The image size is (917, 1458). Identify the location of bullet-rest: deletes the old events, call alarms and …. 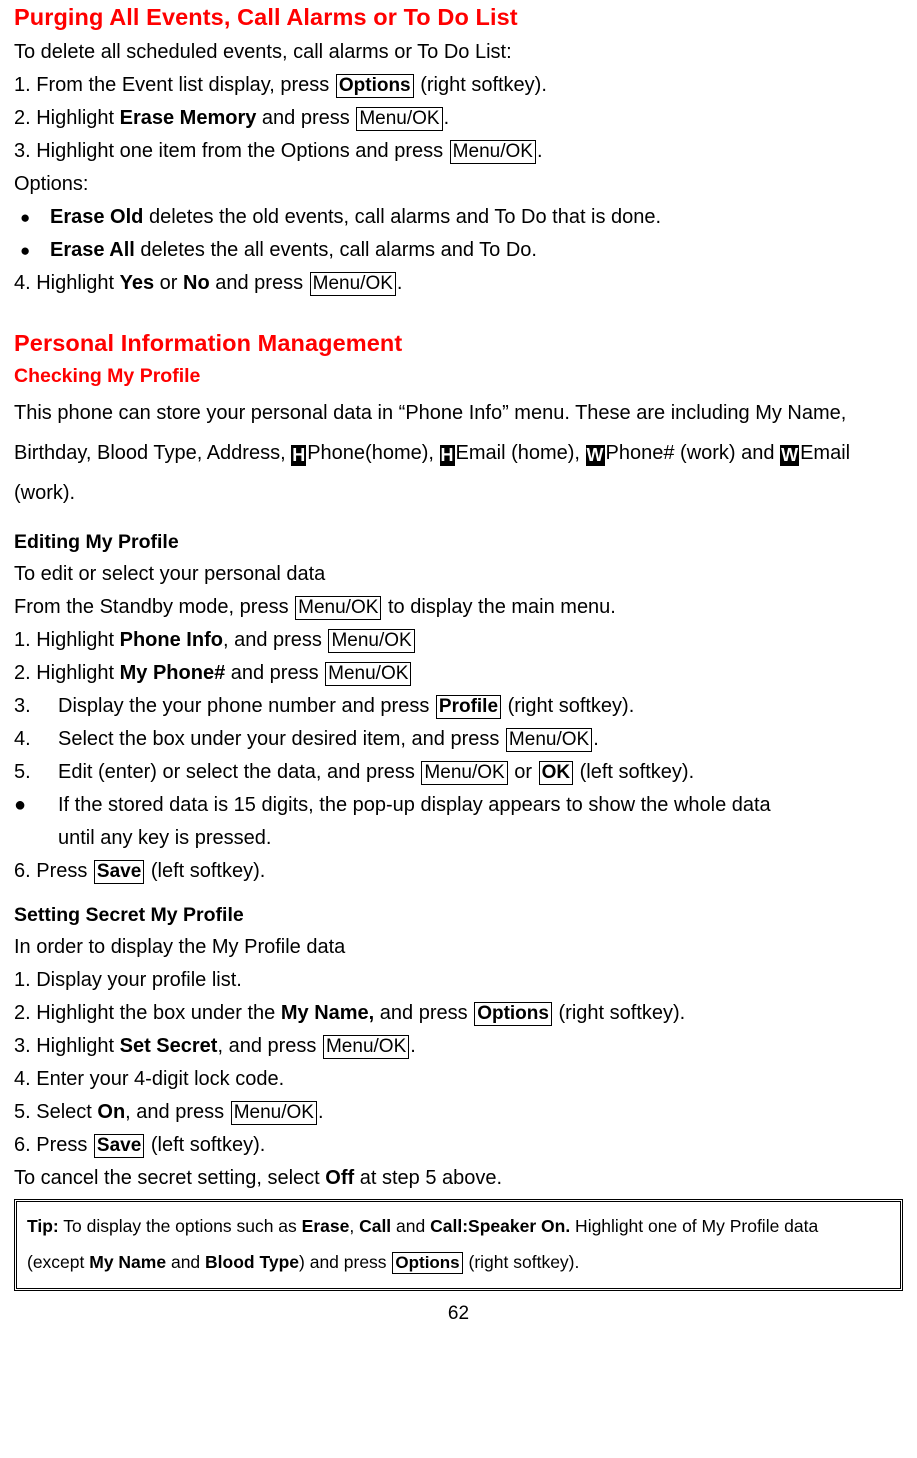
(402, 217).